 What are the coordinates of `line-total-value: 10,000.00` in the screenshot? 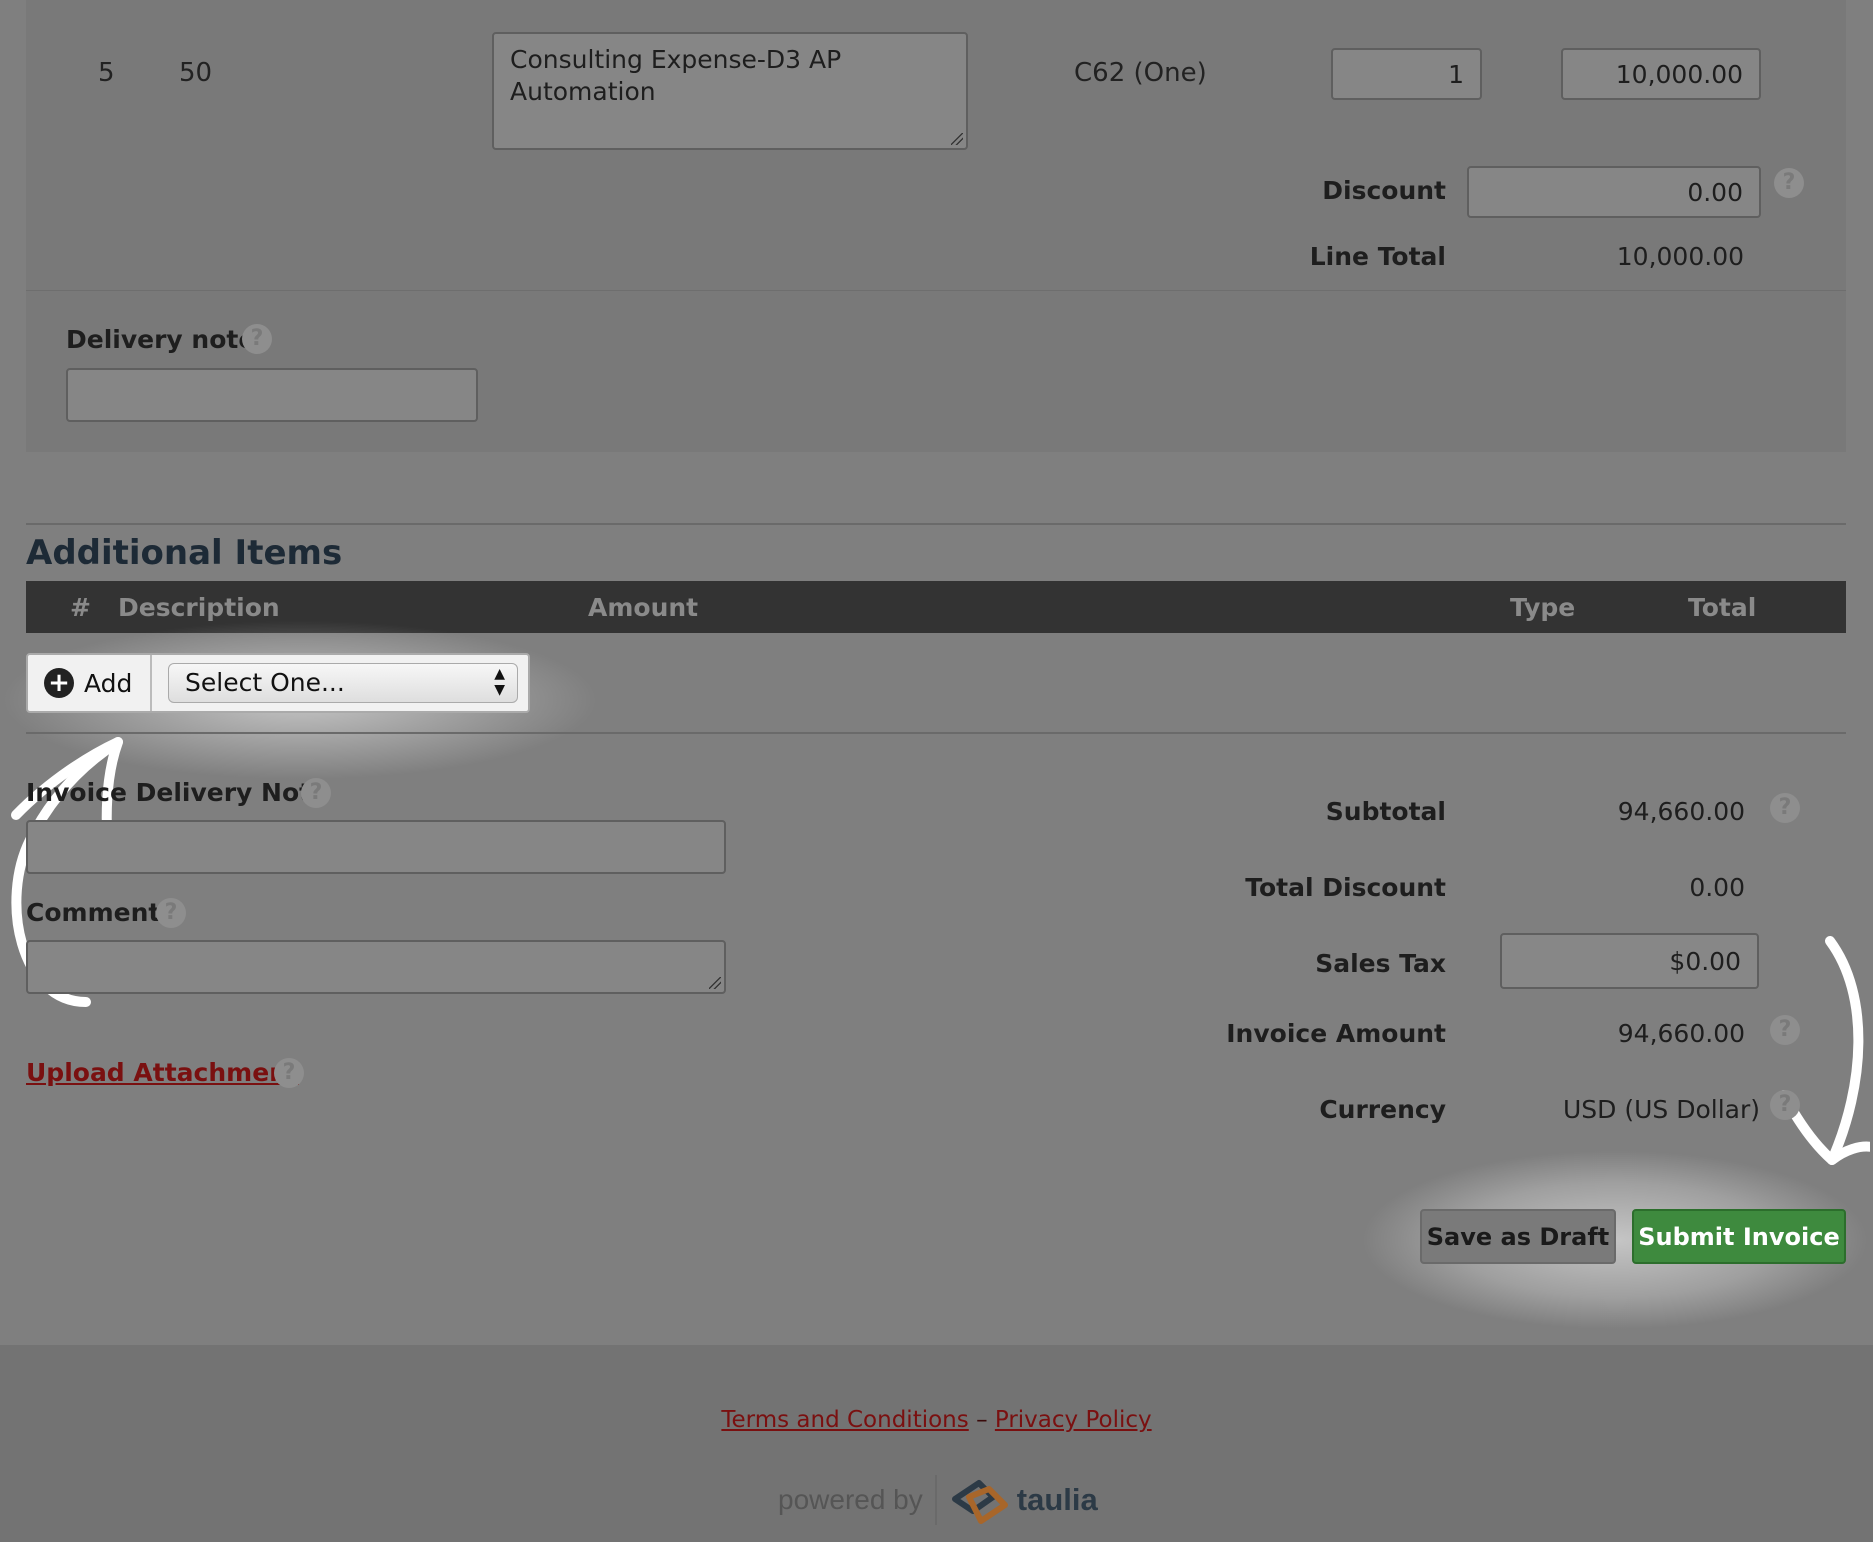 It's located at (1680, 256).